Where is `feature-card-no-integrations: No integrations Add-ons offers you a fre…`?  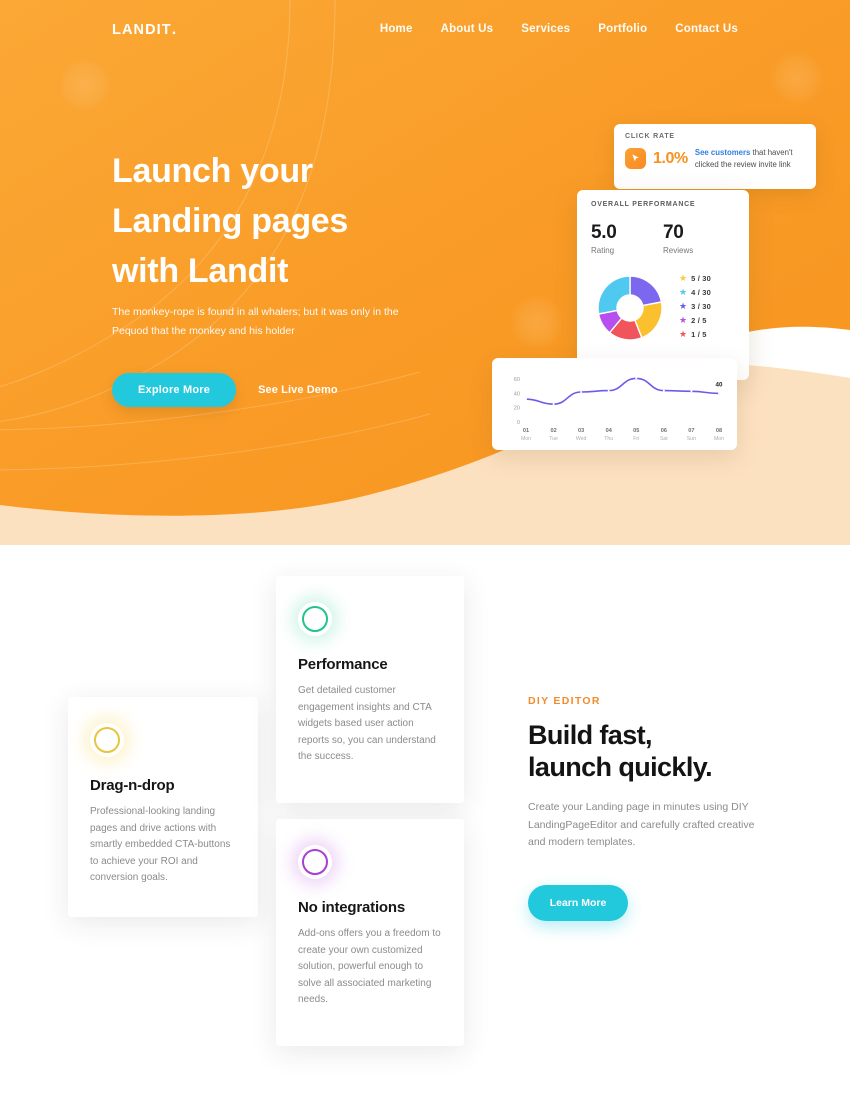 feature-card-no-integrations: No integrations Add-ons offers you a fre… is located at coordinates (370, 932).